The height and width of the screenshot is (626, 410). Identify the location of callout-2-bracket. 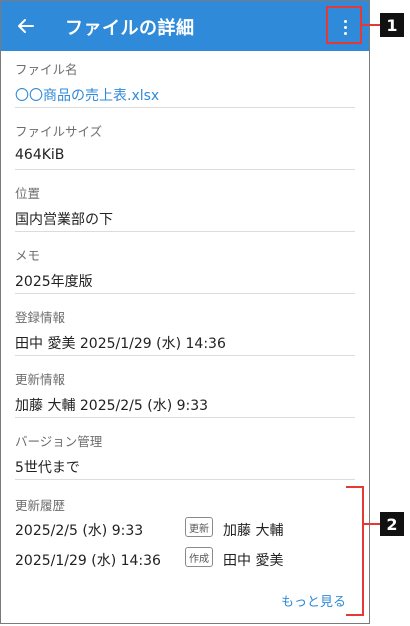
(355, 551).